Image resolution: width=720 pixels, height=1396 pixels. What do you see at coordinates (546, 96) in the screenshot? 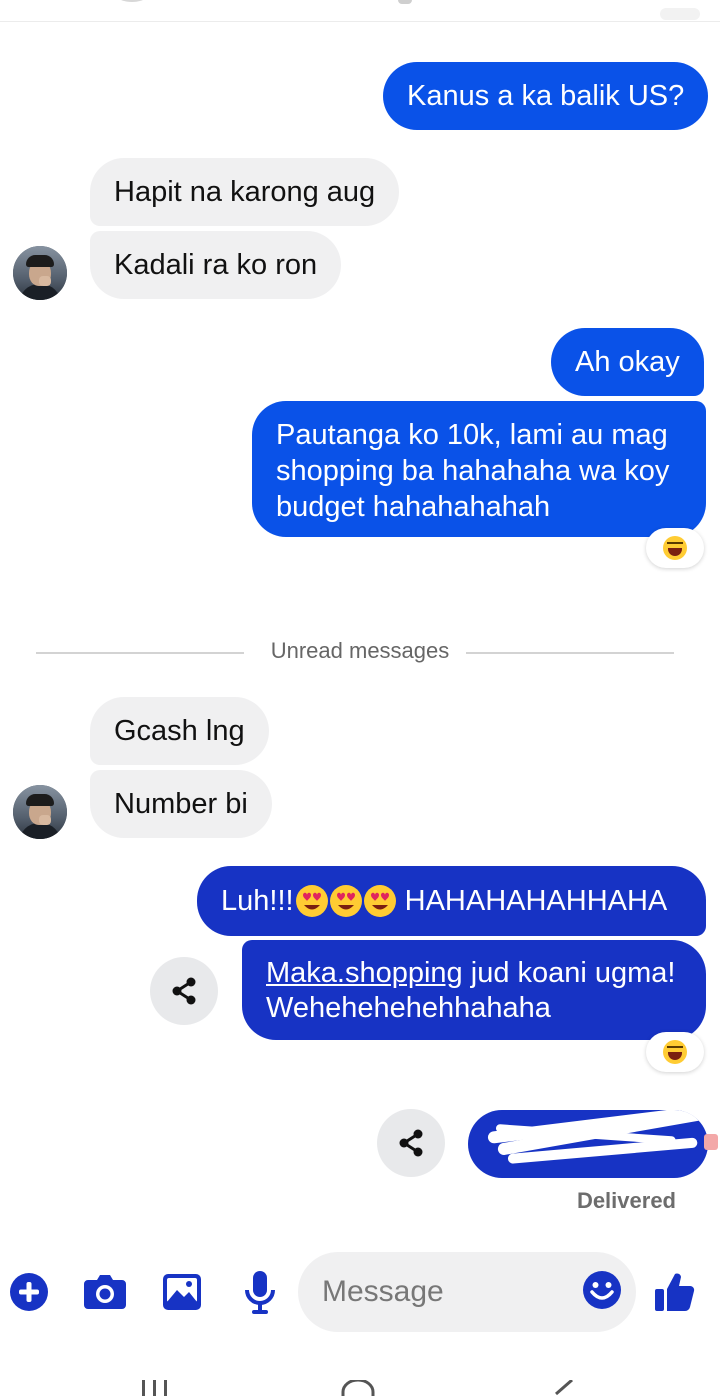
I see `outgoing-message: Kanus a ka balik US?` at bounding box center [546, 96].